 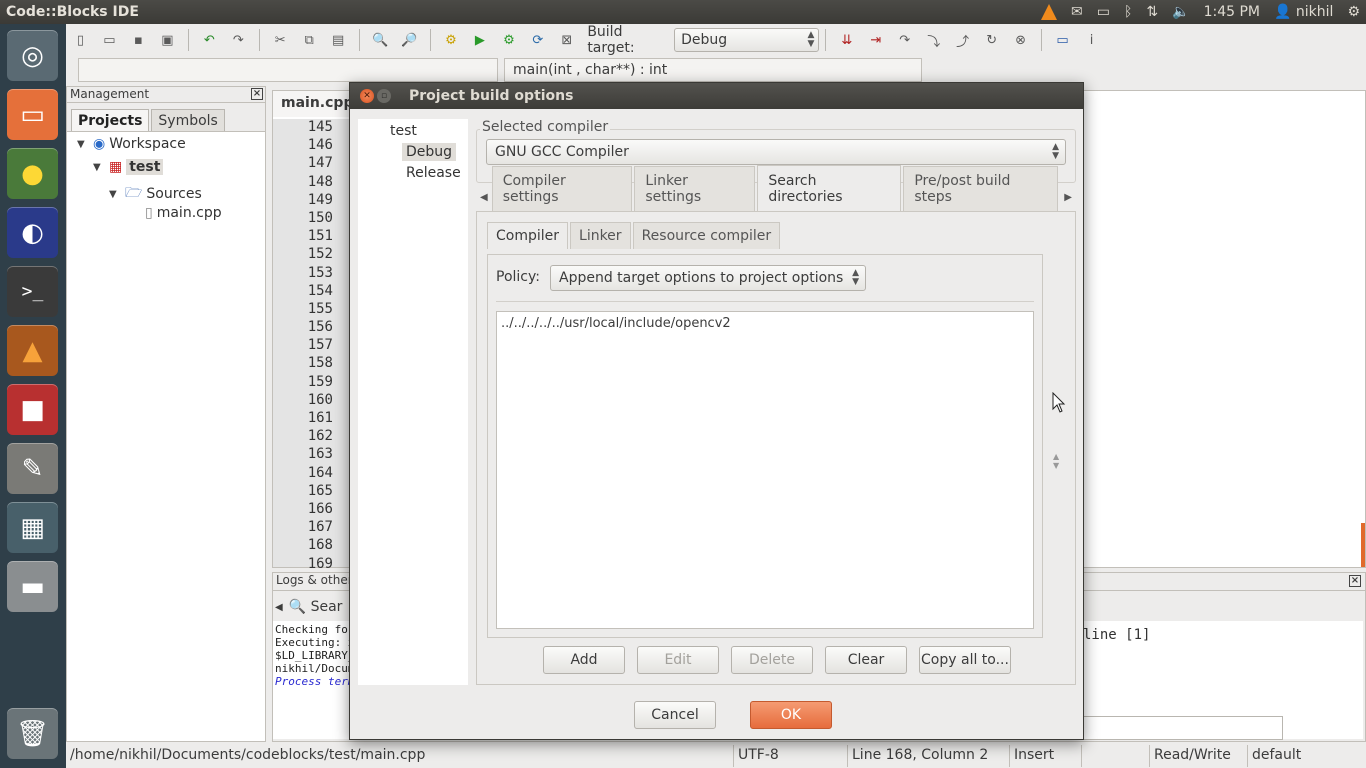 What do you see at coordinates (962, 40) in the screenshot?
I see `step-out-icon: ⤴` at bounding box center [962, 40].